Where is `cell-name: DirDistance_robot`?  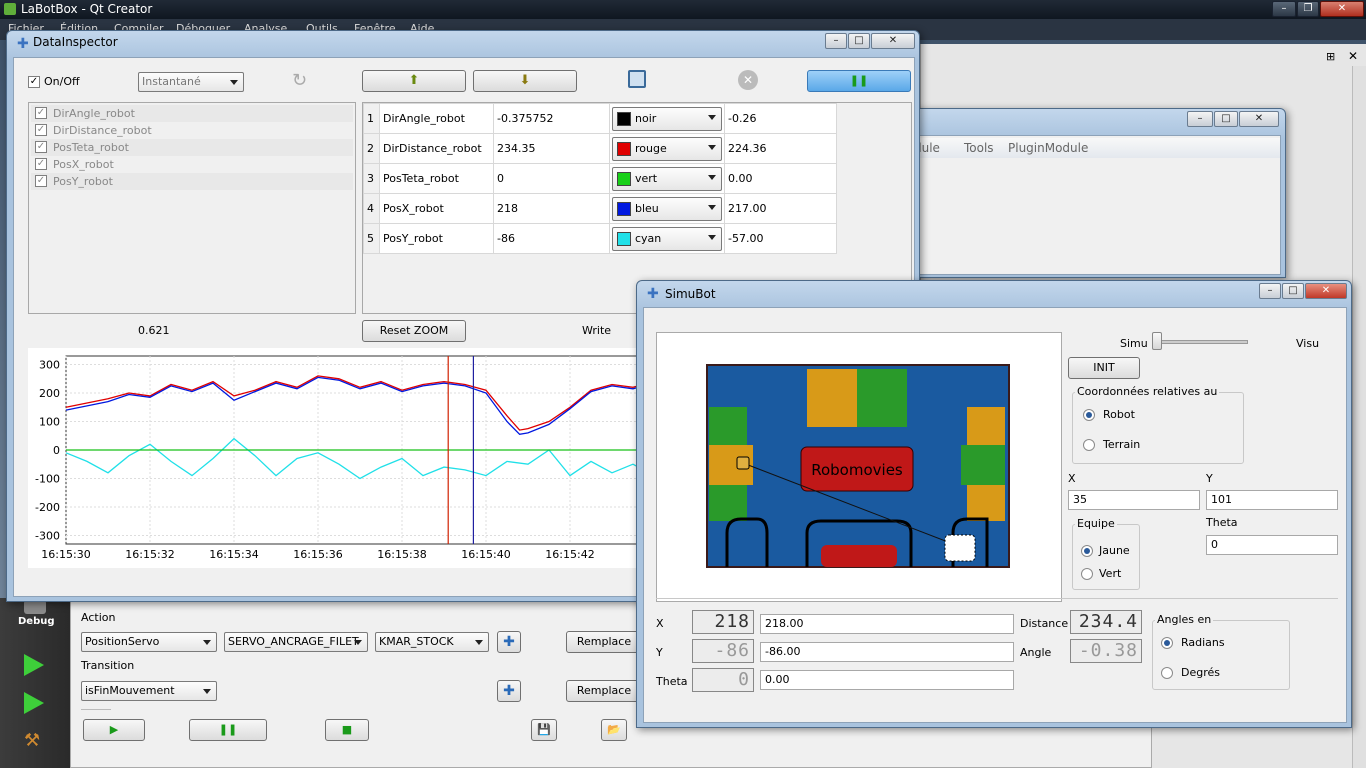 cell-name: DirDistance_robot is located at coordinates (436, 148).